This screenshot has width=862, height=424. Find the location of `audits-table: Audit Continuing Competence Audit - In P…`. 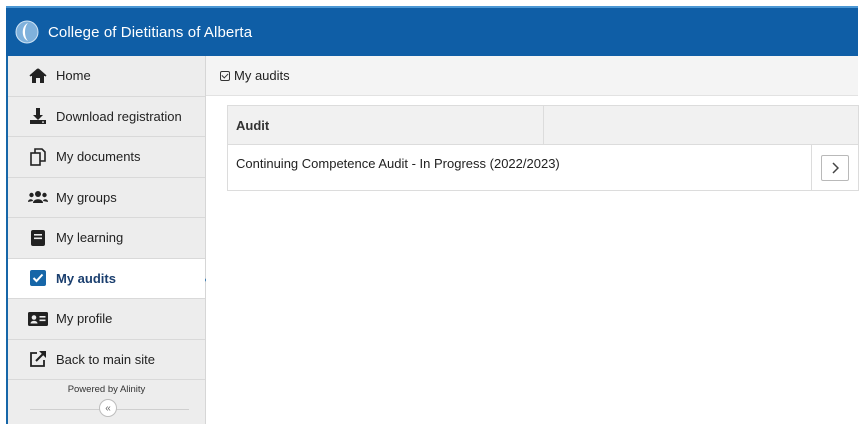

audits-table: Audit Continuing Competence Audit - In P… is located at coordinates (543, 148).